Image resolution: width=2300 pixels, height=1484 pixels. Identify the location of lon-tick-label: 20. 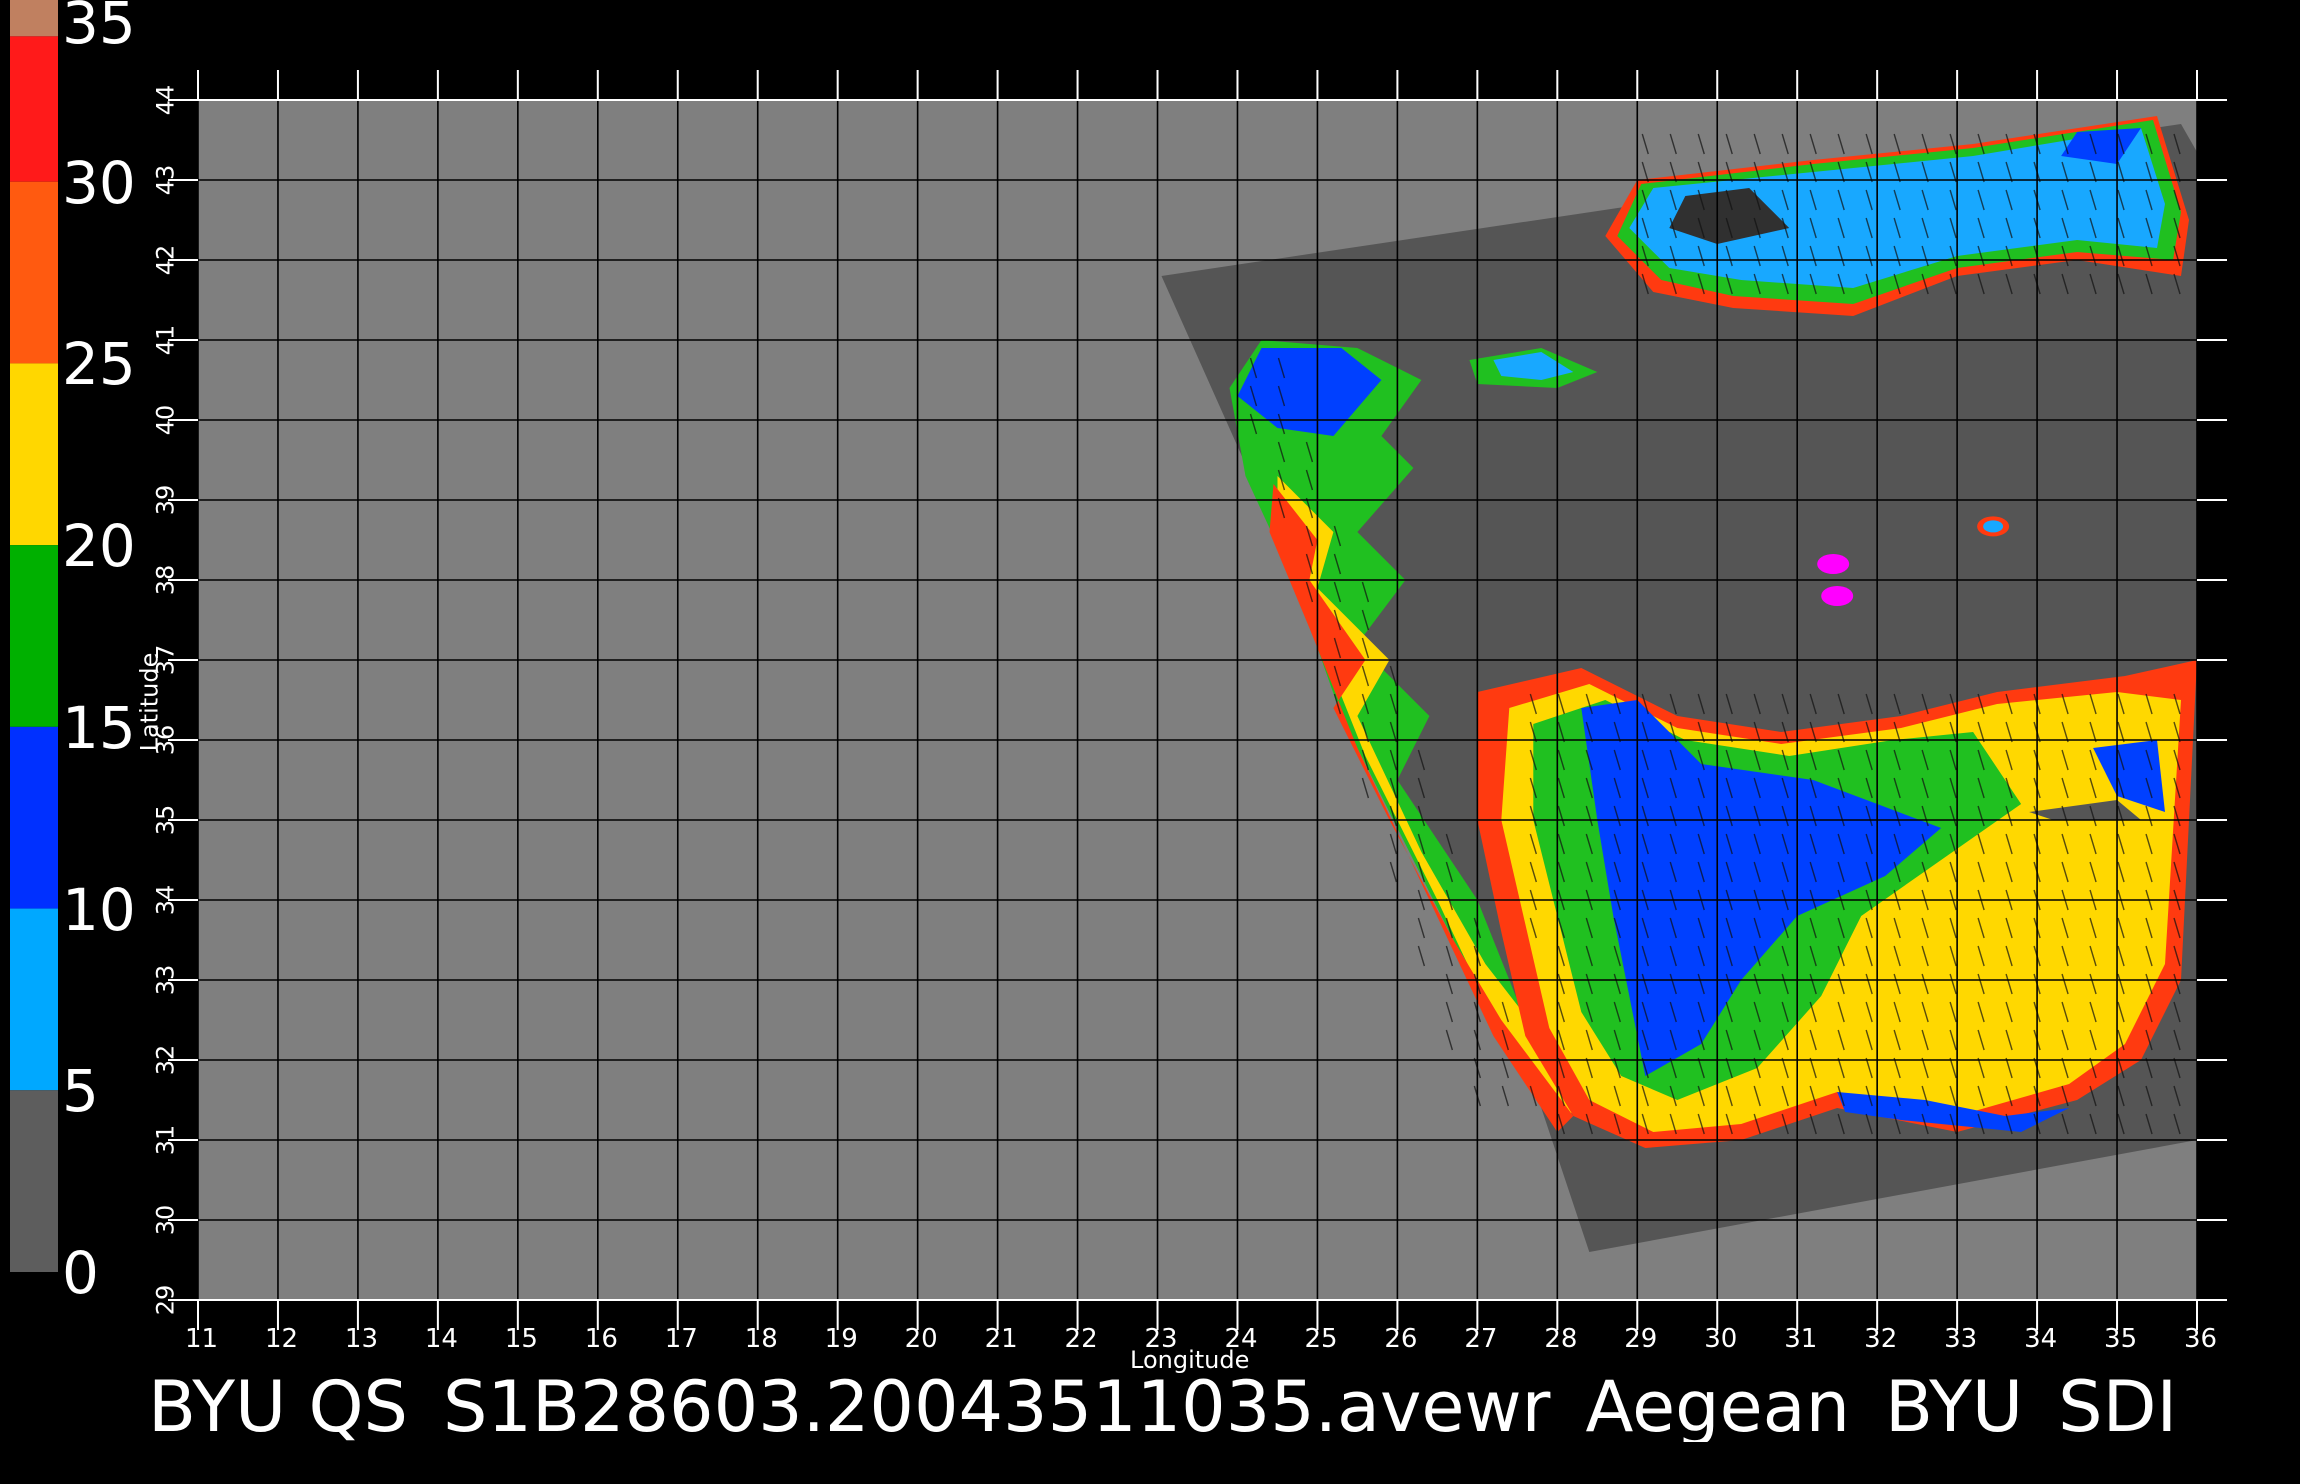
(921, 1339).